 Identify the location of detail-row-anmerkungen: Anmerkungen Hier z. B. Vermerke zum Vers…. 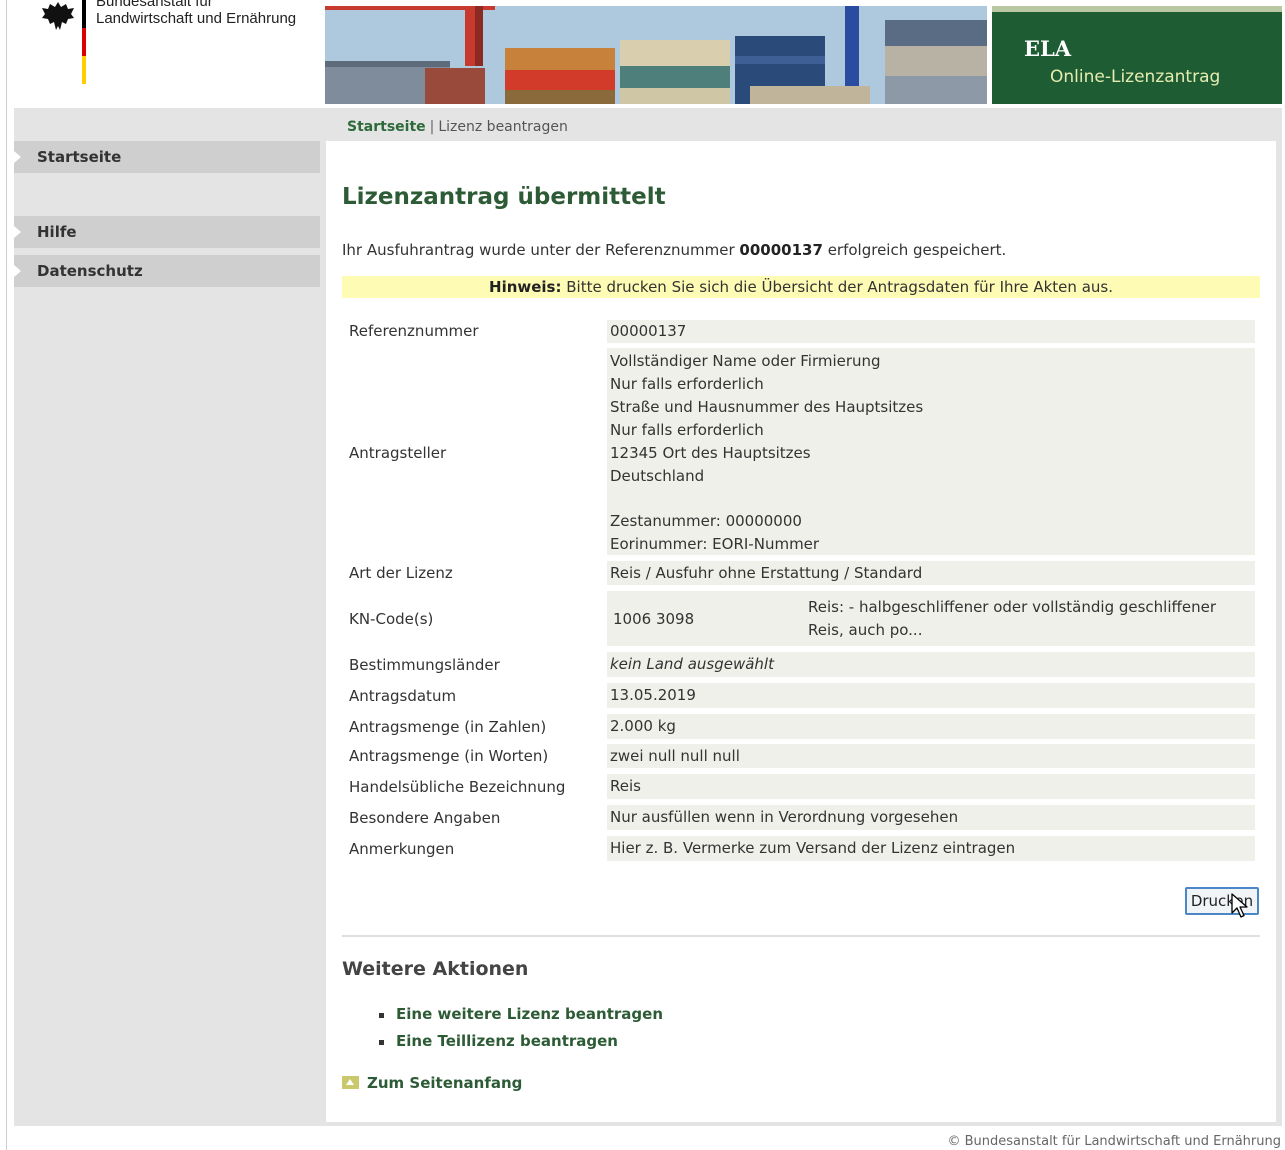
(799, 848).